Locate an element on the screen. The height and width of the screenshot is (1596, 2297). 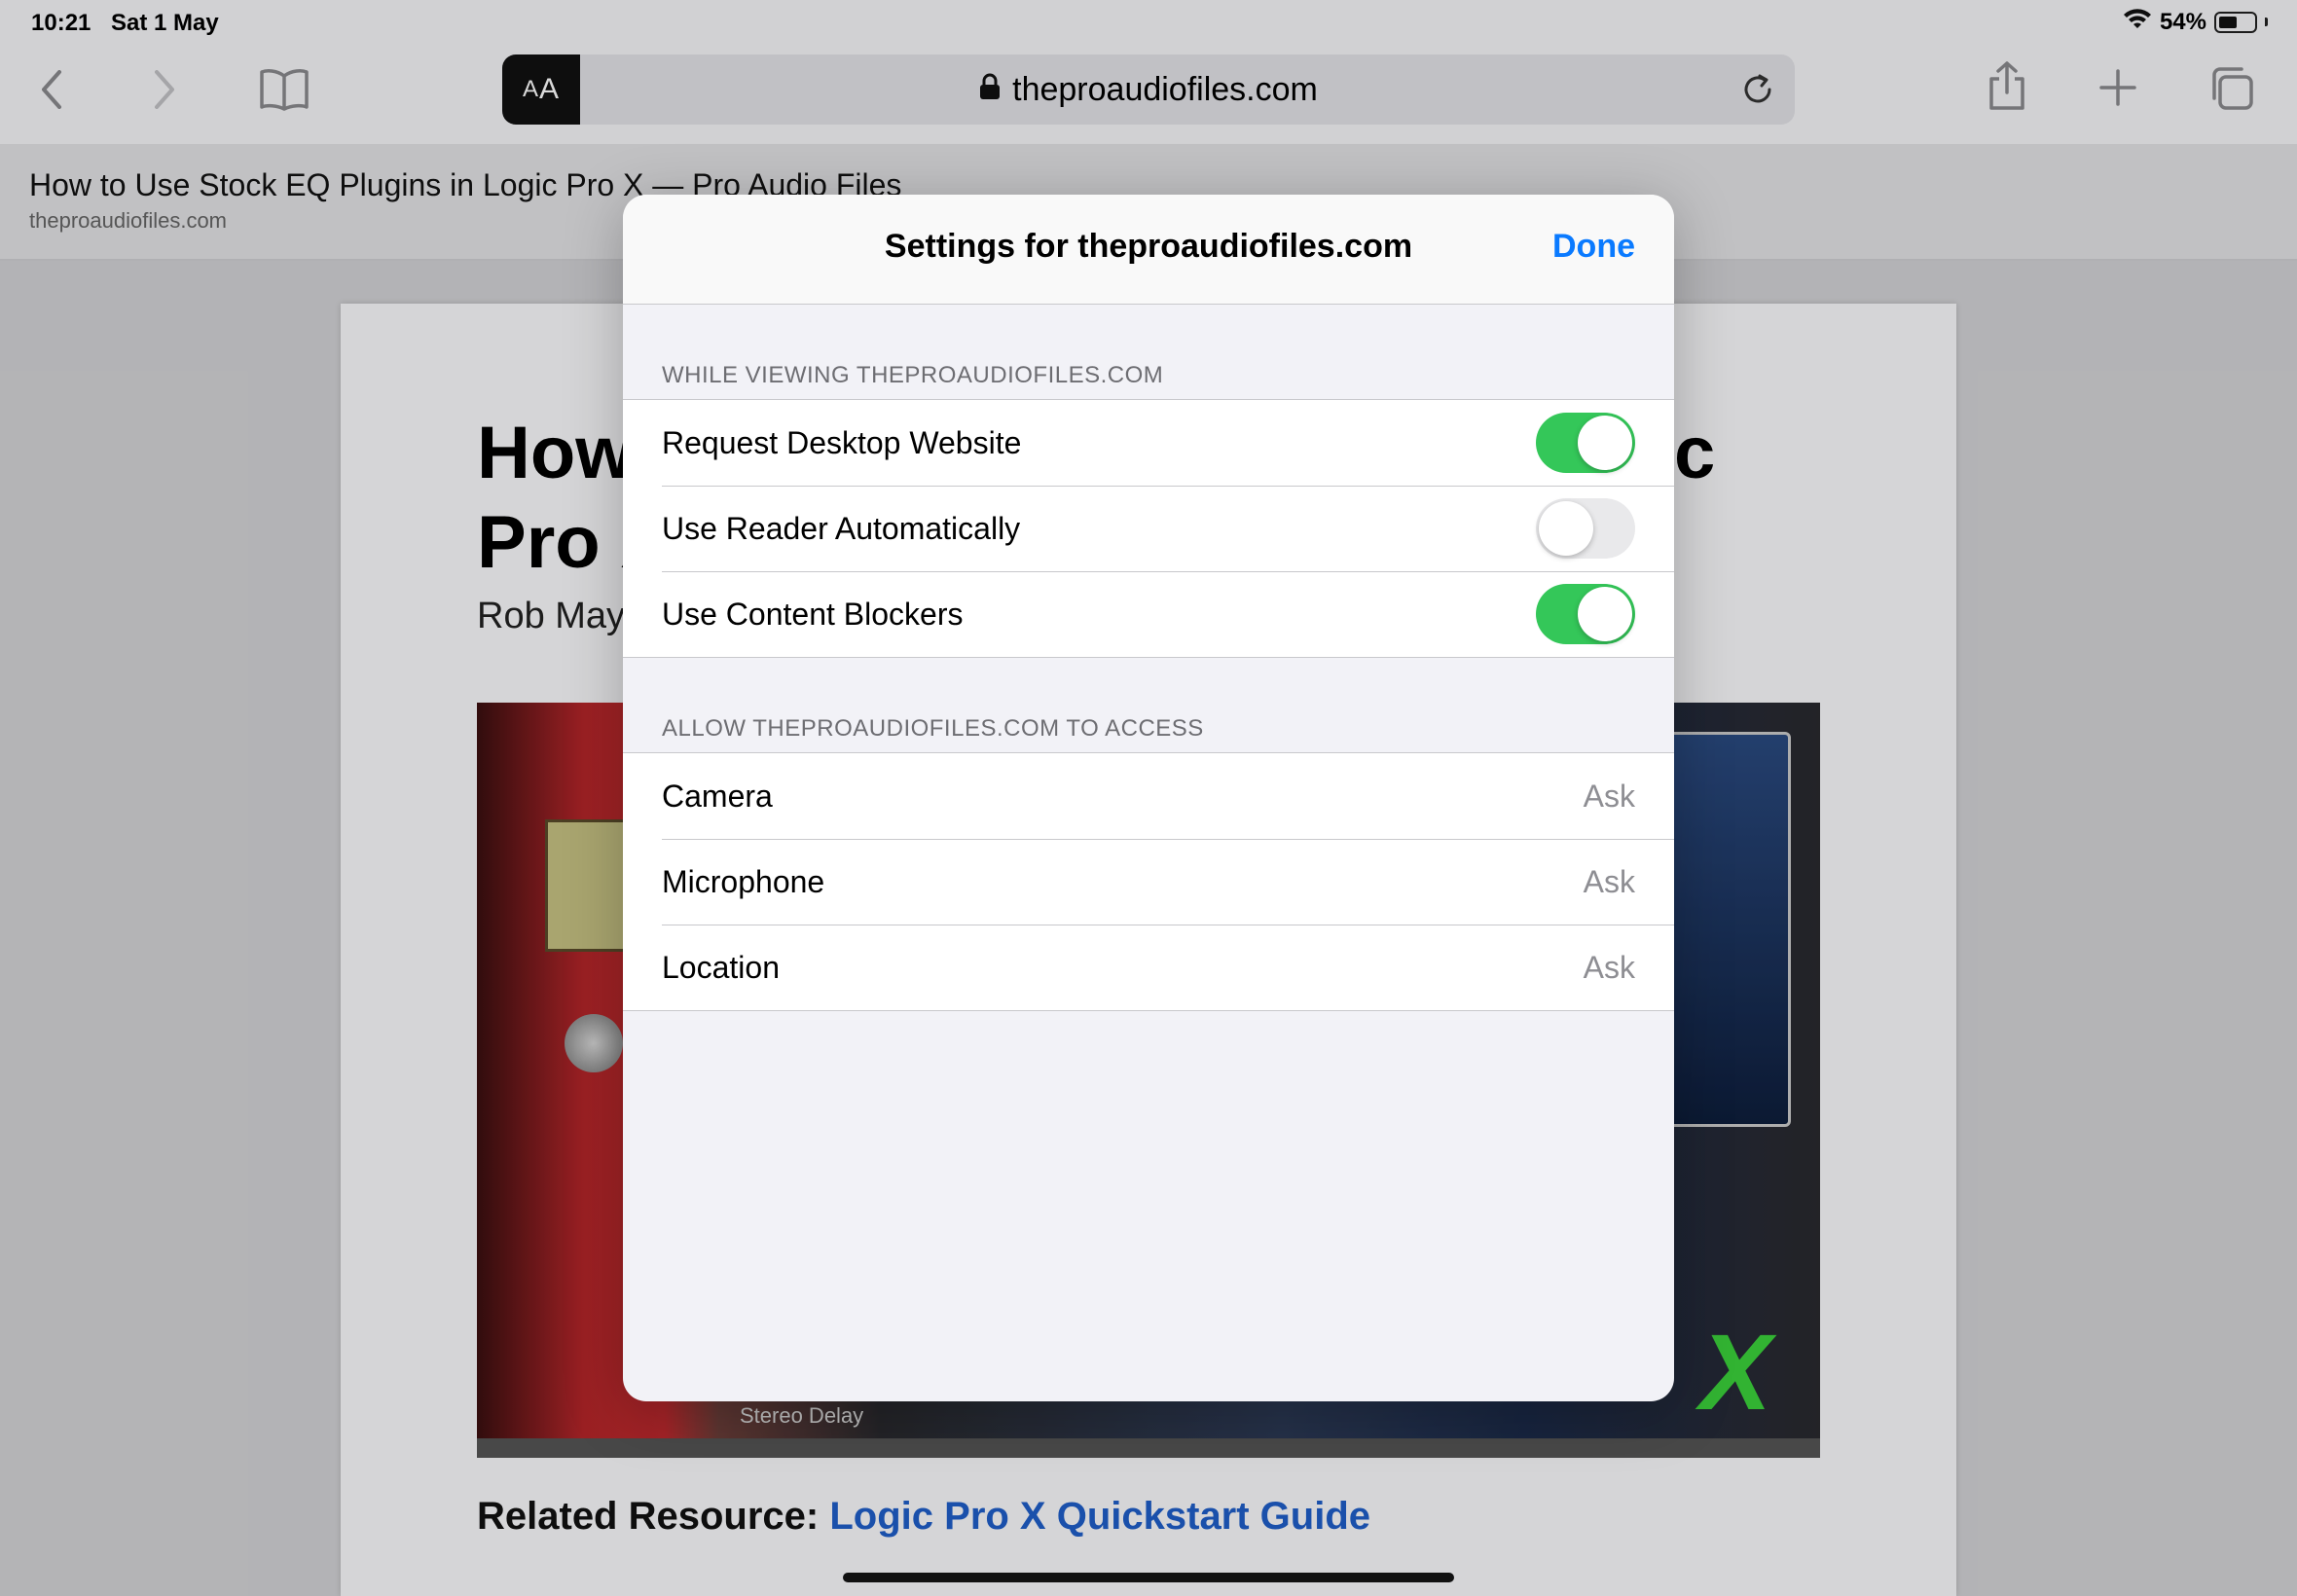
access-label: Camera is located at coordinates (717, 796).